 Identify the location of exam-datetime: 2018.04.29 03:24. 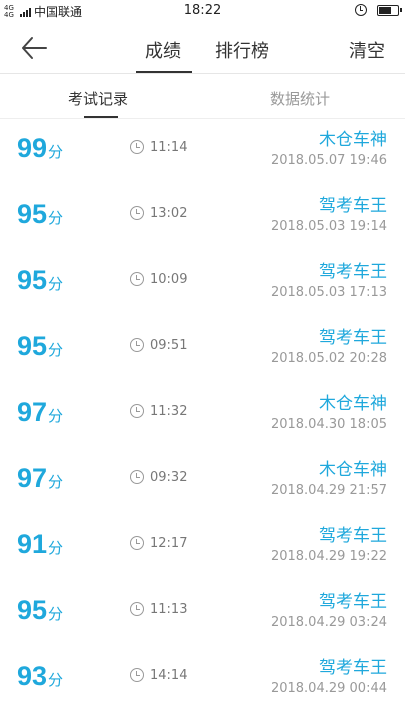
(329, 622).